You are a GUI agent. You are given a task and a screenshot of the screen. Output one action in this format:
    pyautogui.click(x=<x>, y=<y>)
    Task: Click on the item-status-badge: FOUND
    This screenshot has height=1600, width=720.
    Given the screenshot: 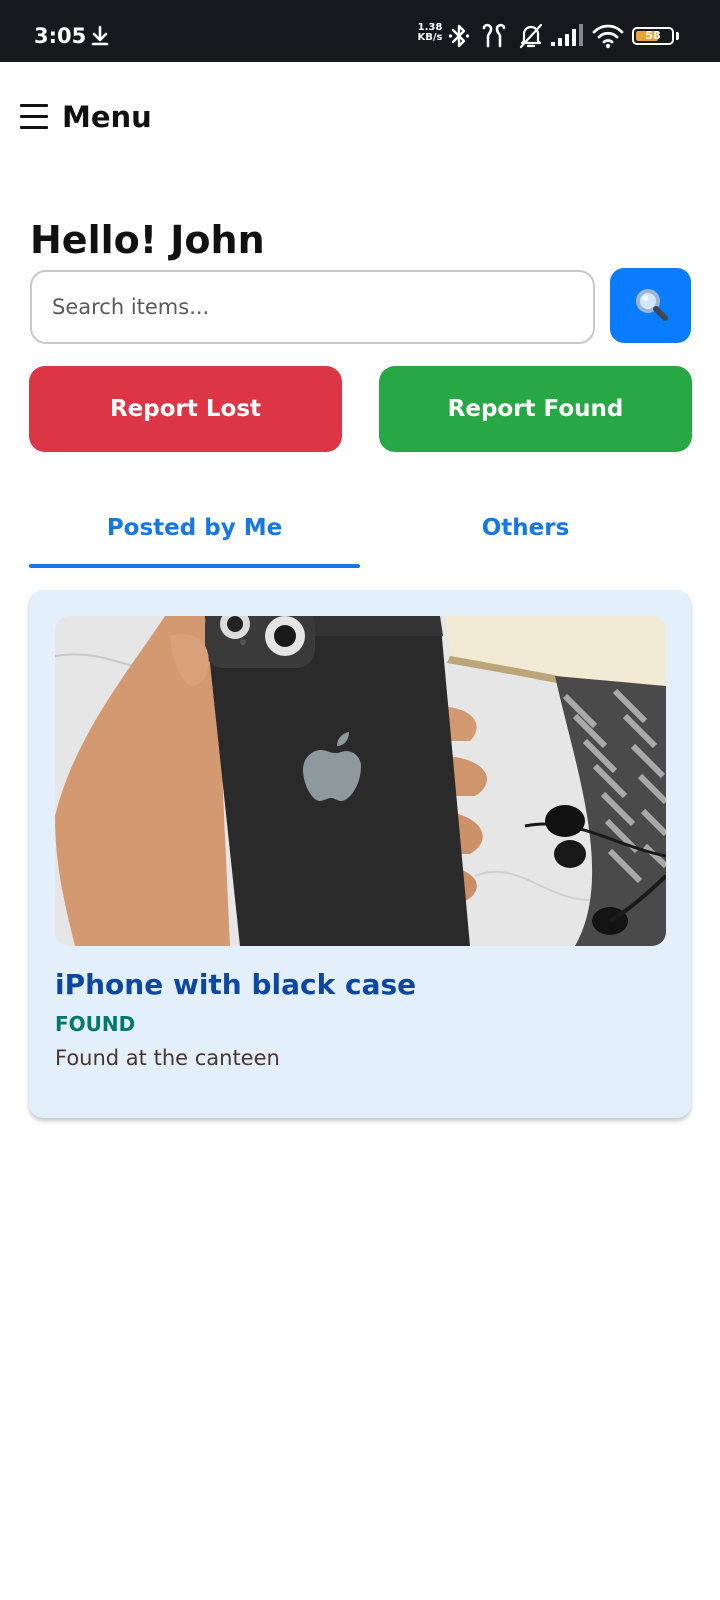 What is the action you would take?
    pyautogui.click(x=95, y=1024)
    